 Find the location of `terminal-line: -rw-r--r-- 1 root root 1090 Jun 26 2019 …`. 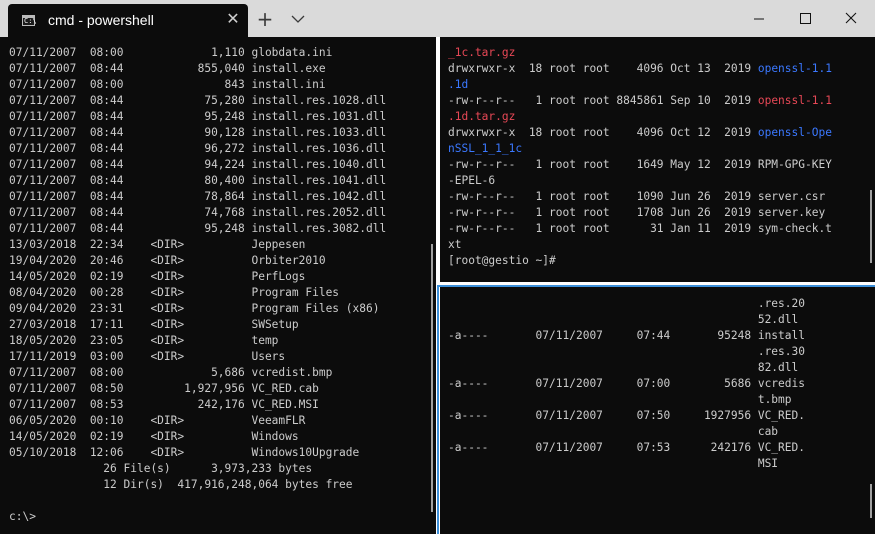

terminal-line: -rw-r--r-- 1 root root 1090 Jun 26 2019 … is located at coordinates (640, 197).